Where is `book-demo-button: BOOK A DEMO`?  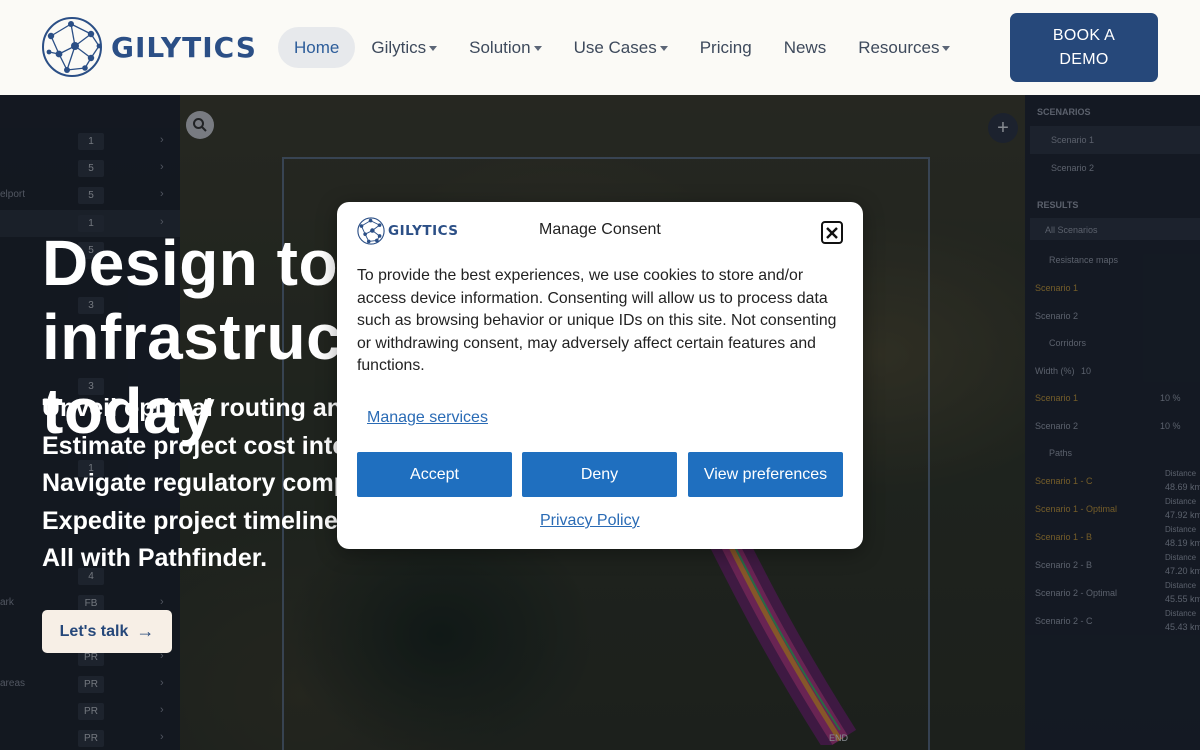
book-demo-button: BOOK A DEMO is located at coordinates (1084, 47).